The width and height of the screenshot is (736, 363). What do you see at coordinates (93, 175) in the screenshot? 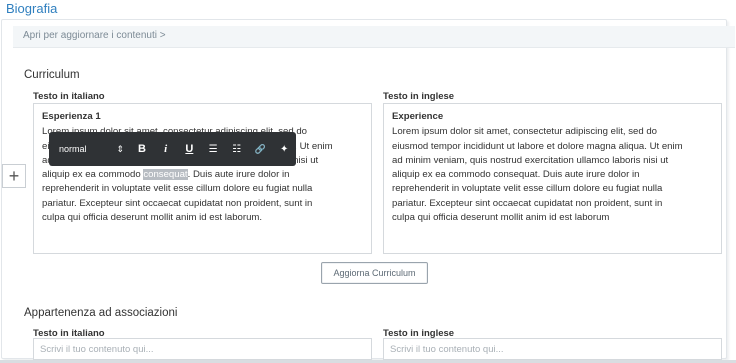
I see `editor-text: aliquip ex ea commodo` at bounding box center [93, 175].